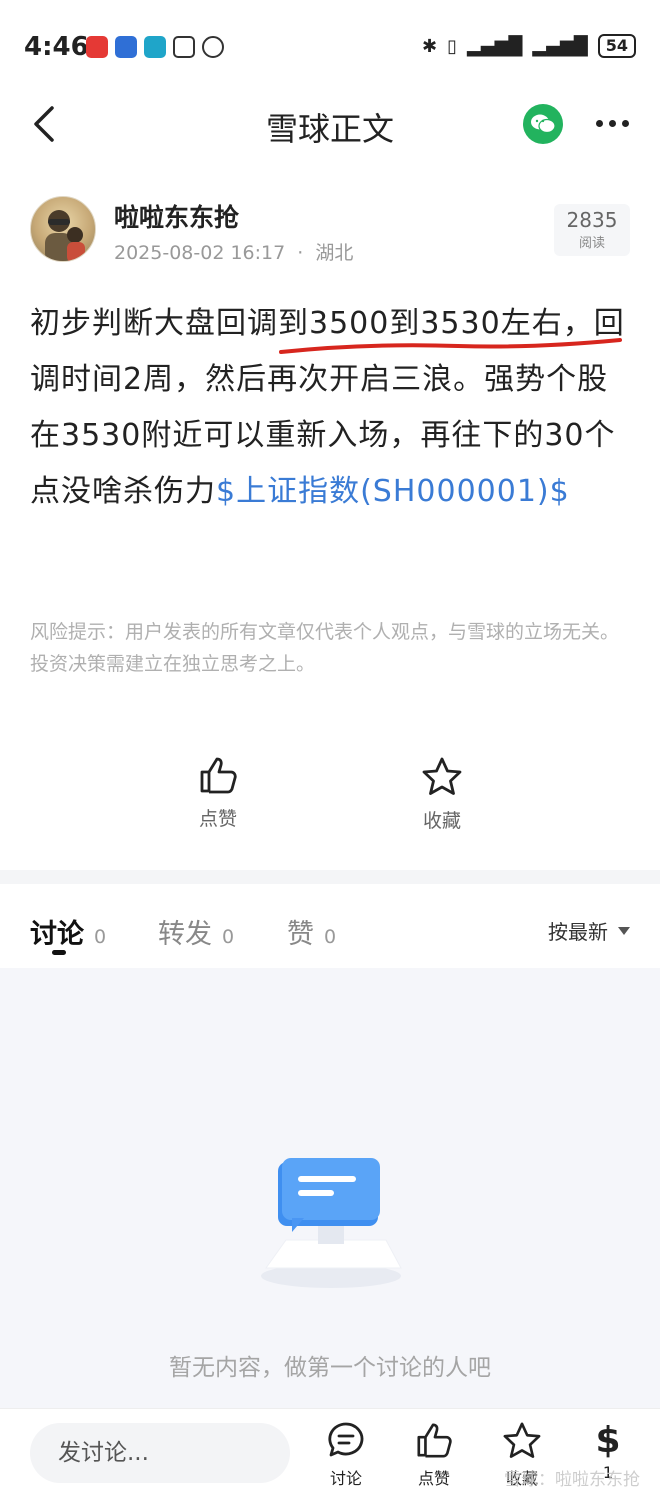  I want to click on comment-icon, so click(346, 1439).